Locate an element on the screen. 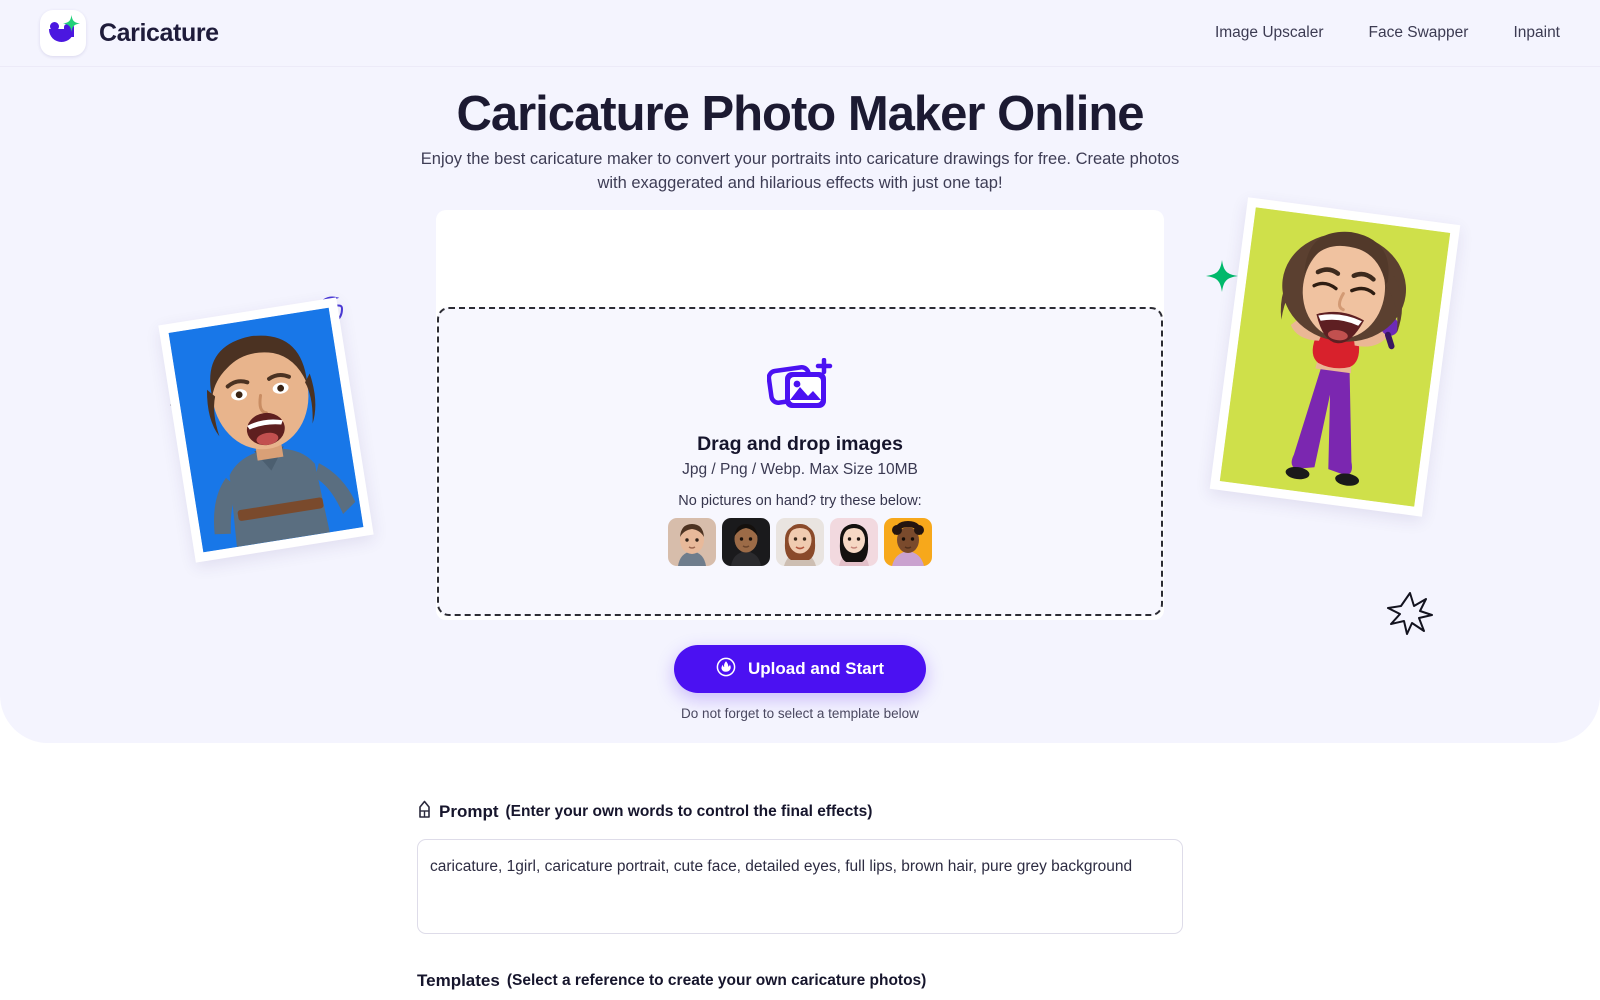  caricature-man-blue-photo is located at coordinates (266, 430).